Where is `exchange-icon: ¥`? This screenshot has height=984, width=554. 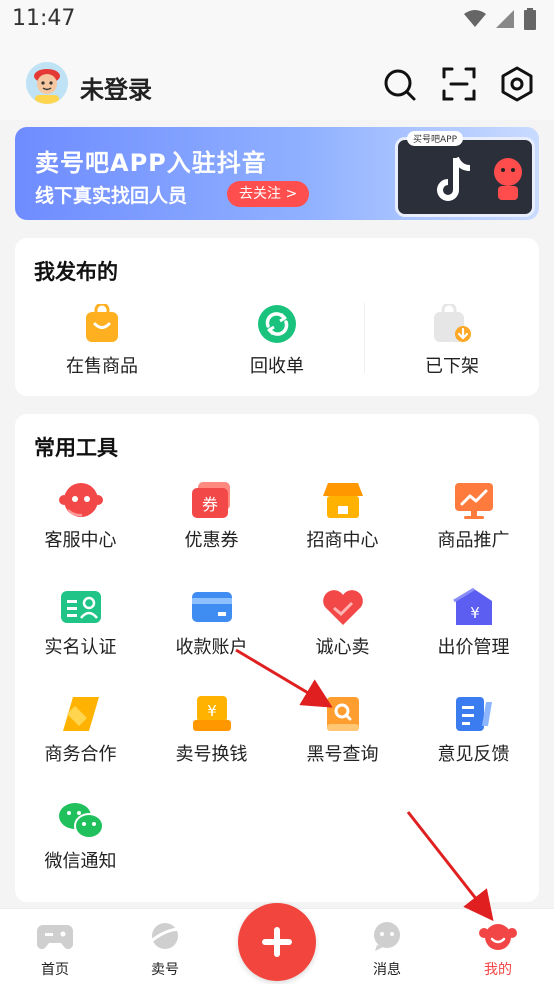
exchange-icon: ¥ is located at coordinates (211, 713).